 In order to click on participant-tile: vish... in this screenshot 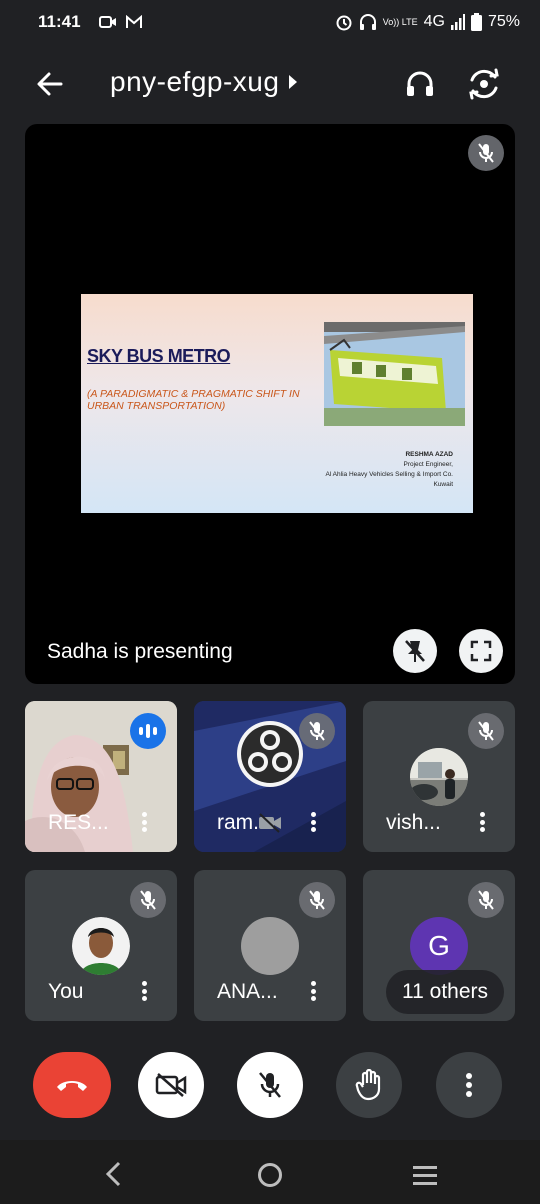, I will do `click(439, 776)`.